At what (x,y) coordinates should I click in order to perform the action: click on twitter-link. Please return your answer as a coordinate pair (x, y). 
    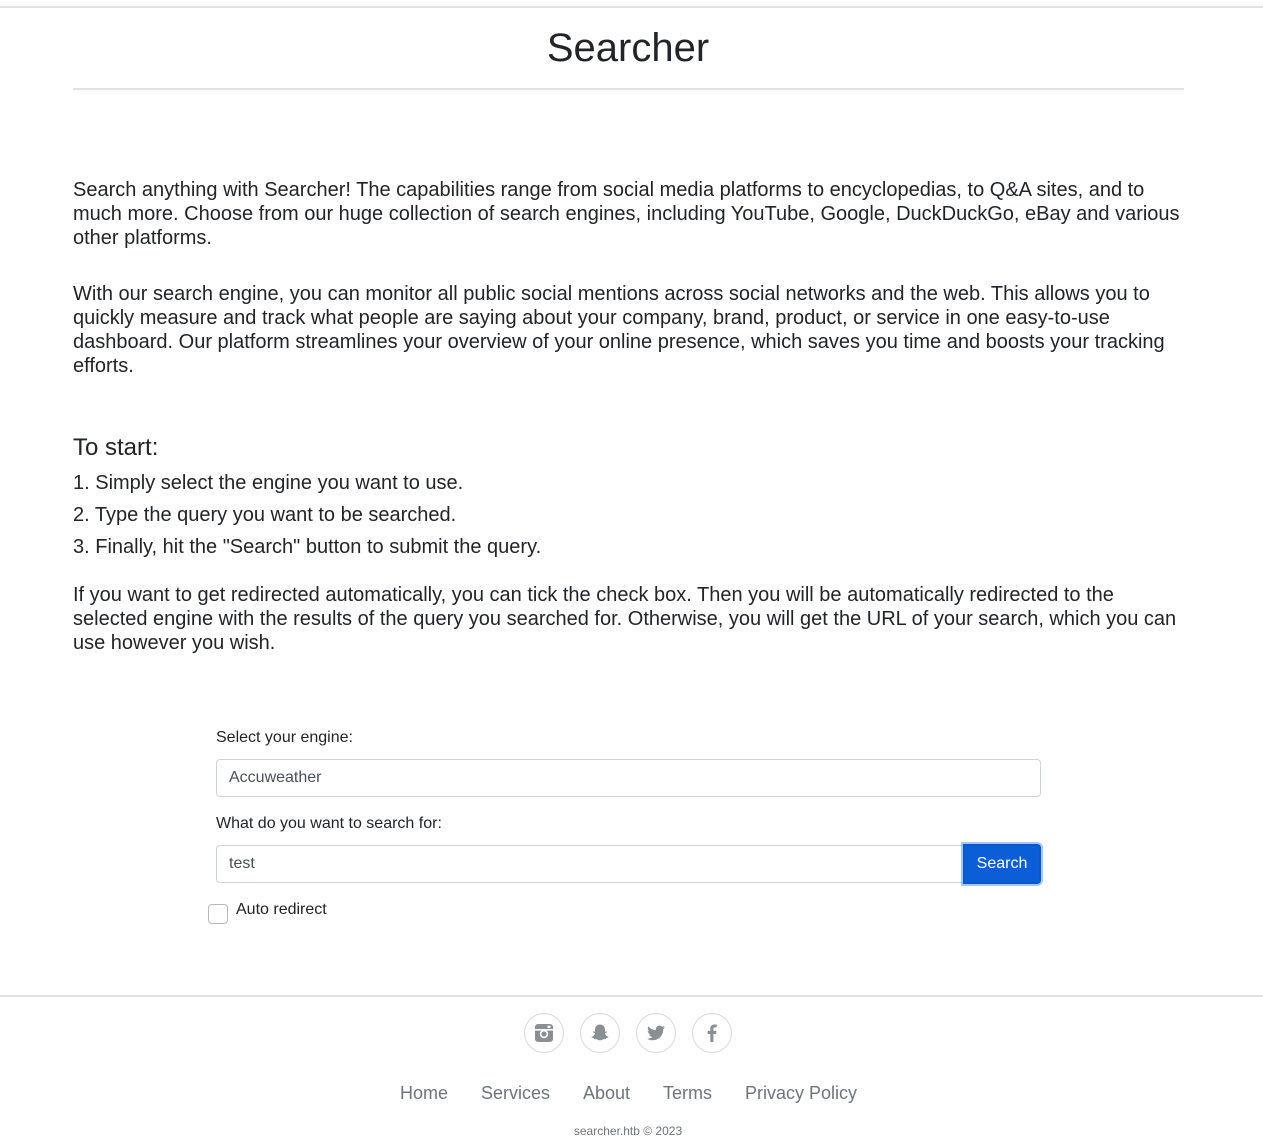
    Looking at the image, I should click on (656, 1033).